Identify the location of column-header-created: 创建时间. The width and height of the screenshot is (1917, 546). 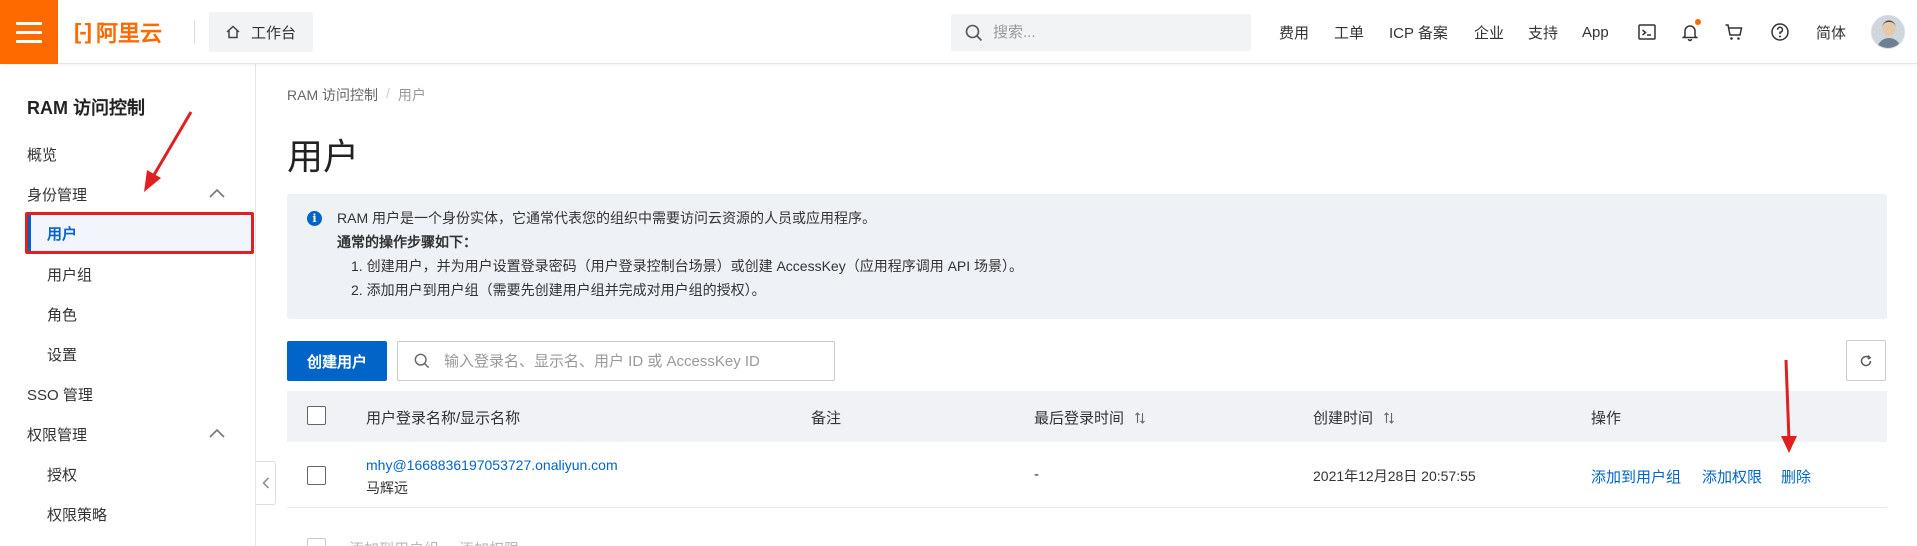
(1354, 417).